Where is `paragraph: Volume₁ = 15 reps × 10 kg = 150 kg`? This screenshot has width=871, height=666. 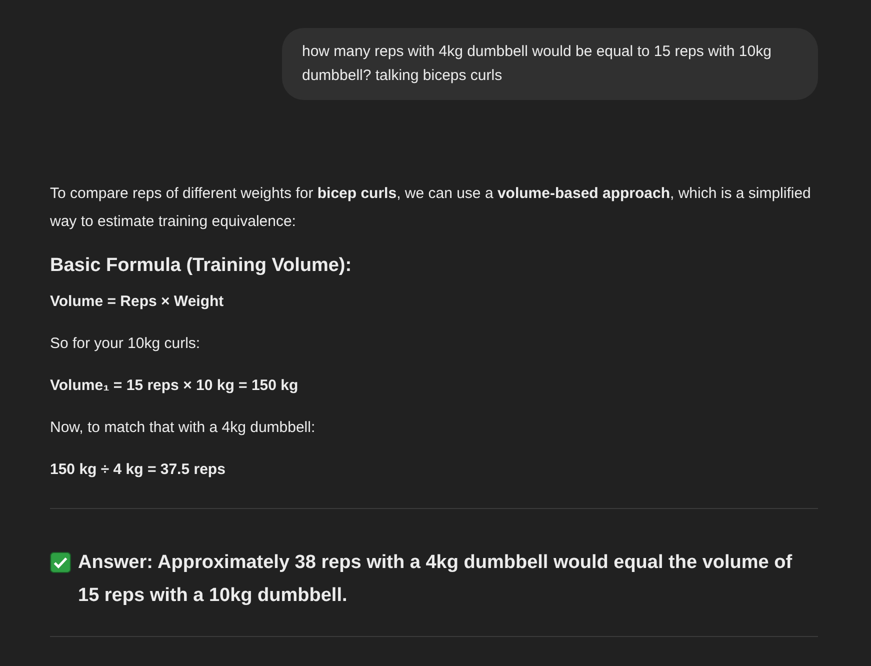 paragraph: Volume₁ = 15 reps × 10 kg = 150 kg is located at coordinates (175, 386).